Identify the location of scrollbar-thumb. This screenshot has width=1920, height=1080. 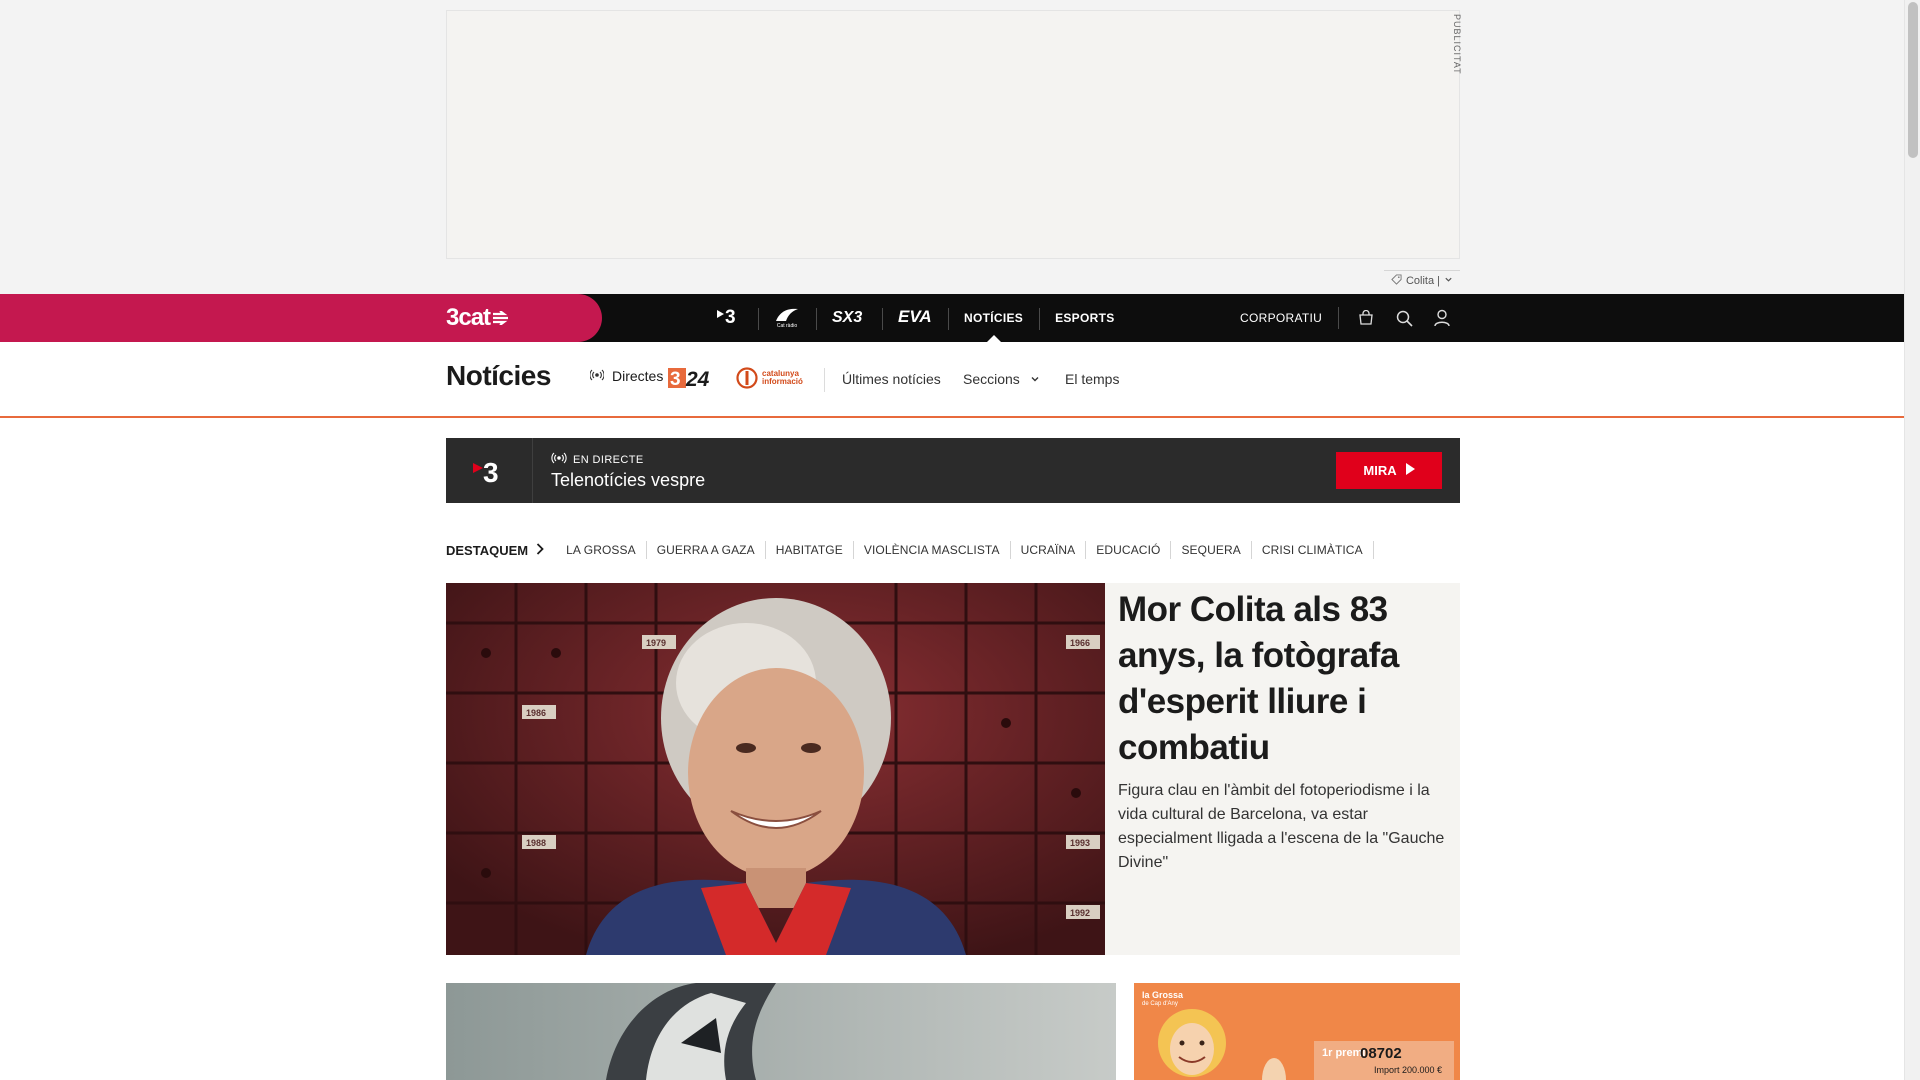
(1913, 80).